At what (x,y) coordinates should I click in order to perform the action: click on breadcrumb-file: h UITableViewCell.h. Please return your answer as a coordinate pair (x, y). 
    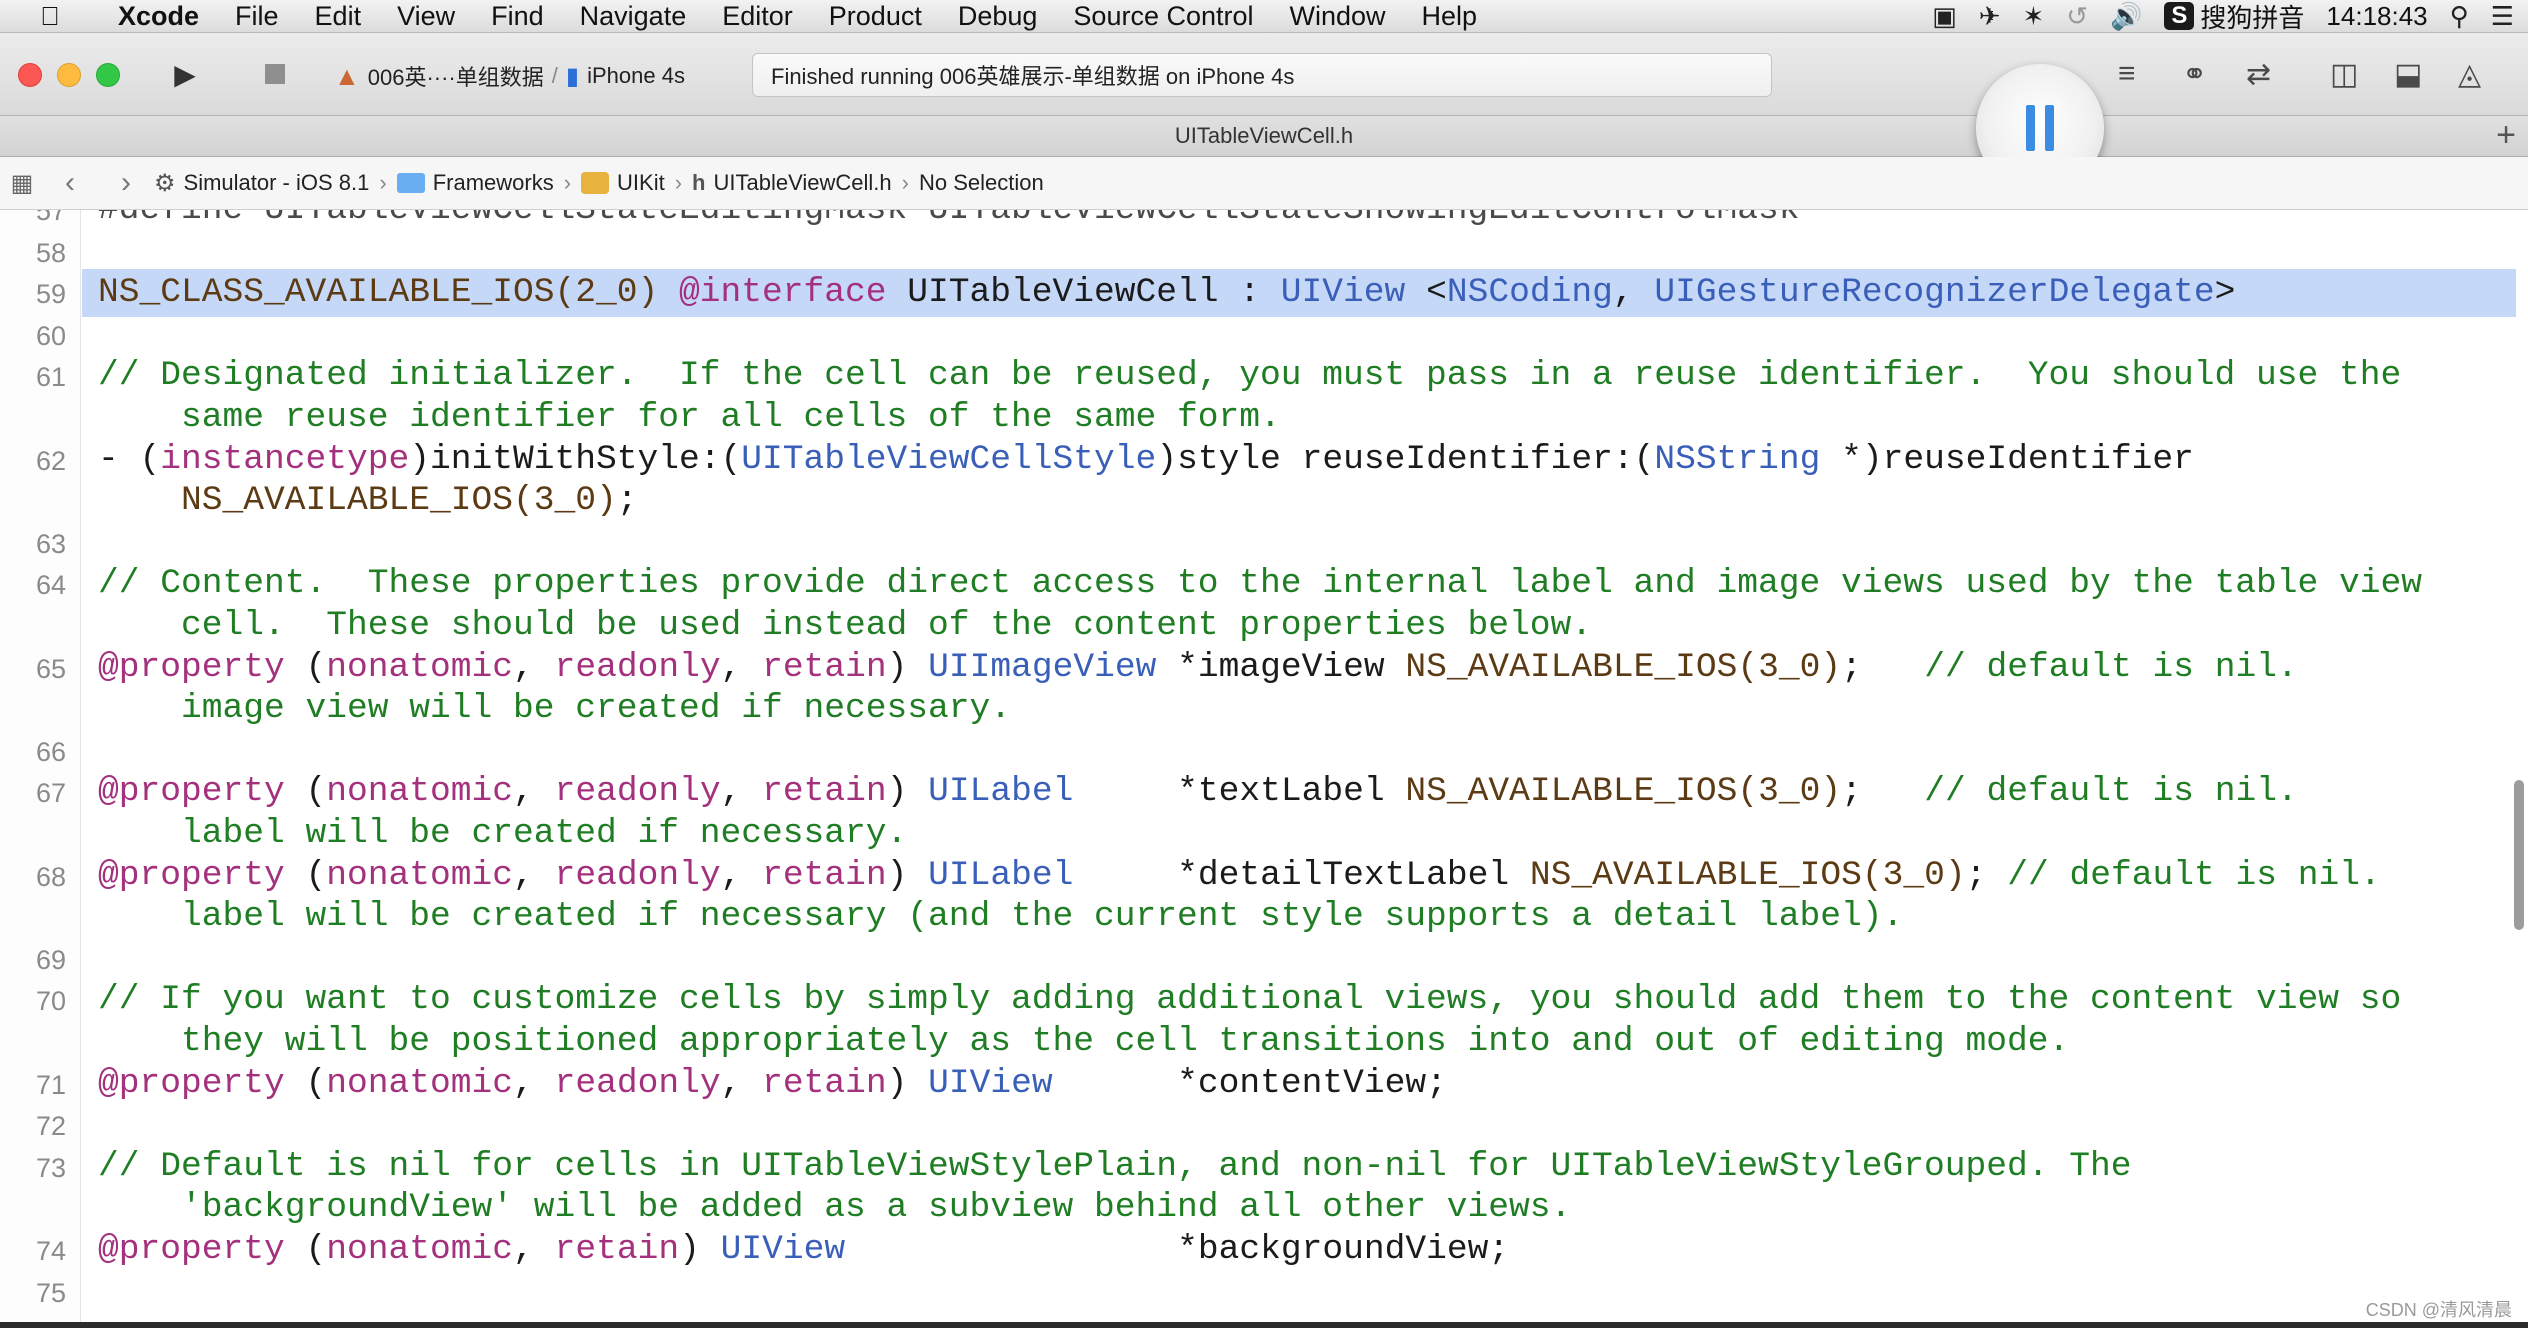
    Looking at the image, I should click on (792, 183).